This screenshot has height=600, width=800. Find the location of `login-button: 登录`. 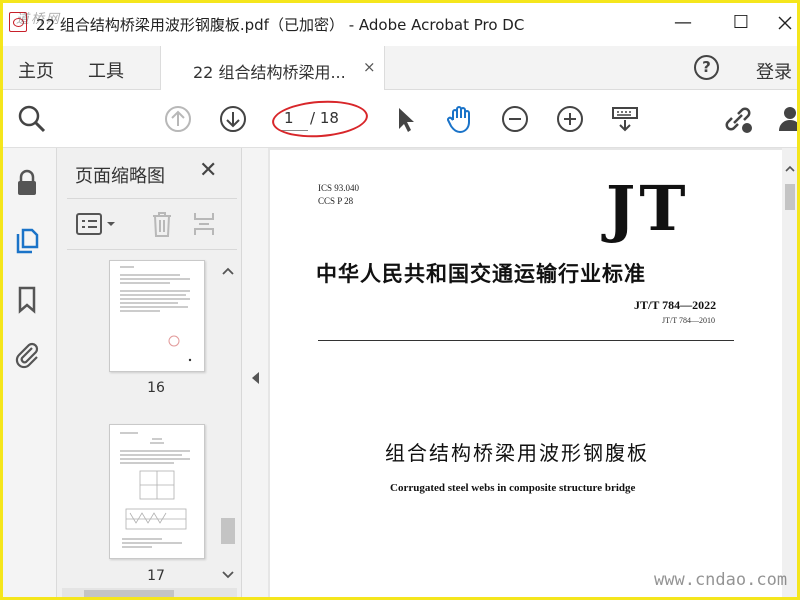

login-button: 登录 is located at coordinates (774, 71).